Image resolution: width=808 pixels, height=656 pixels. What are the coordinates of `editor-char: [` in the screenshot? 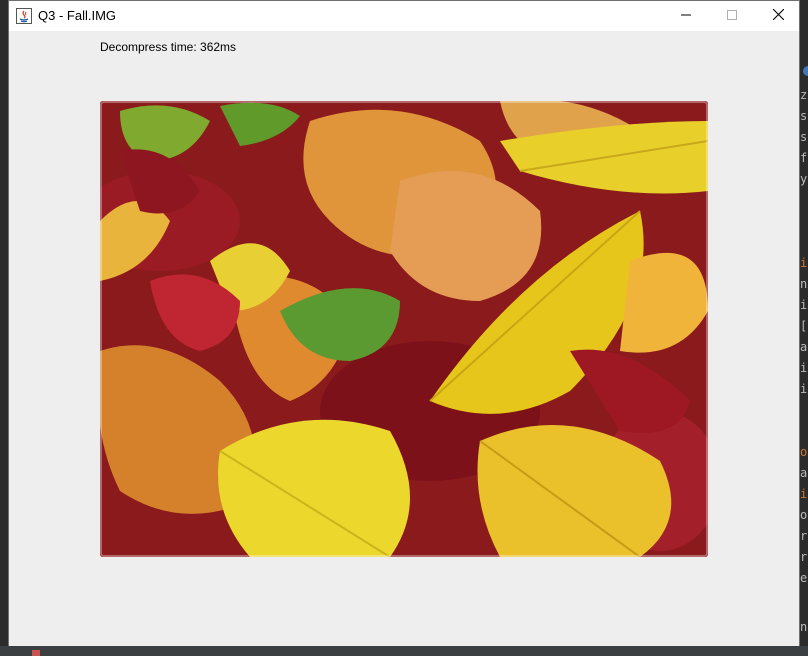 It's located at (804, 326).